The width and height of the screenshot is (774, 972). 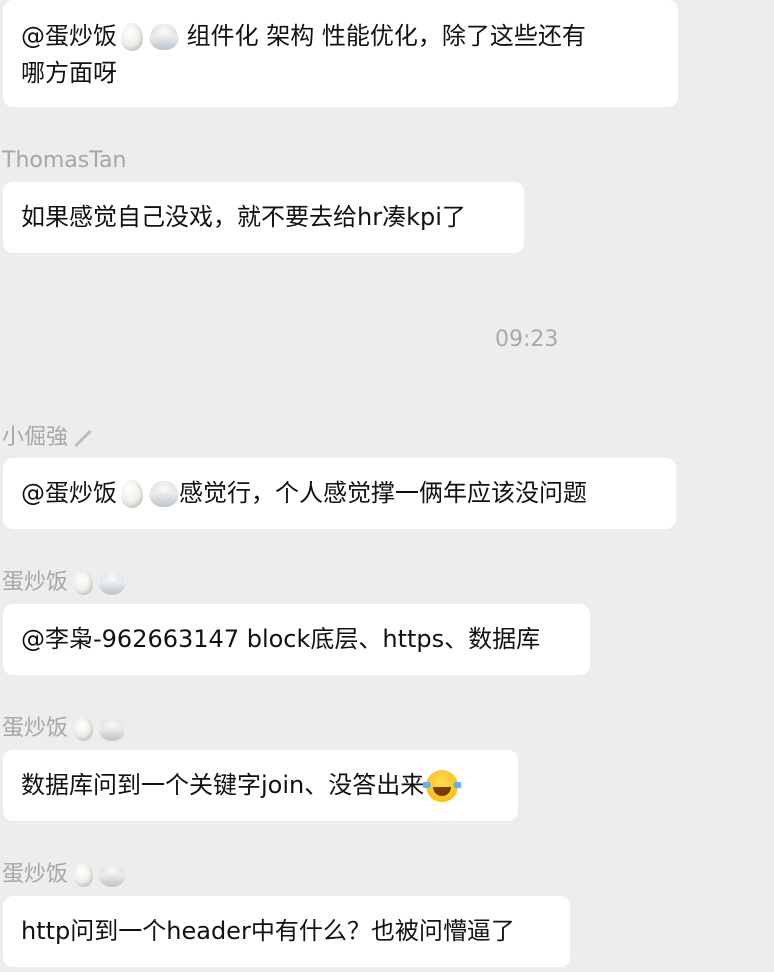 I want to click on sender-name: ThomasTan, so click(x=64, y=161).